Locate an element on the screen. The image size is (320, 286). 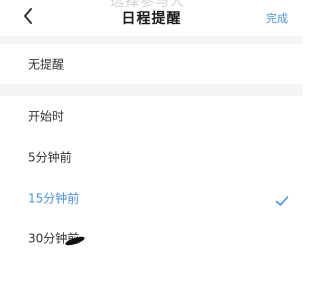
option-label: 开始时 is located at coordinates (46, 116).